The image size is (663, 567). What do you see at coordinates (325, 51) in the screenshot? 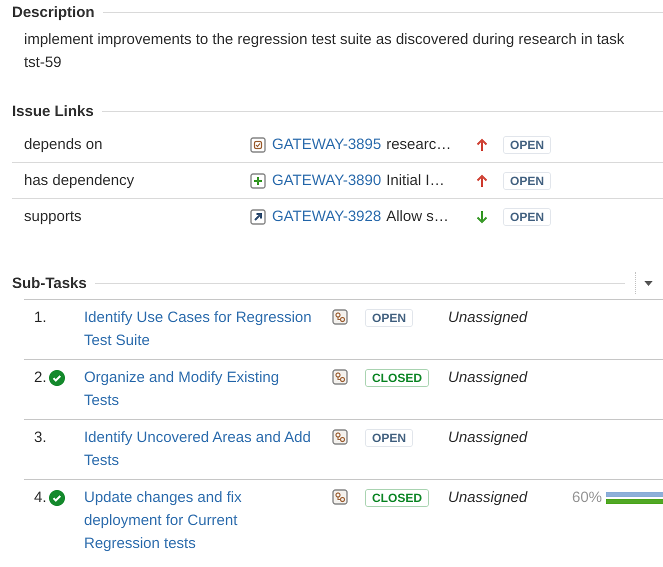
I see `description-text: implement improvements to the regression test suite as discovered during research in task tst-59` at bounding box center [325, 51].